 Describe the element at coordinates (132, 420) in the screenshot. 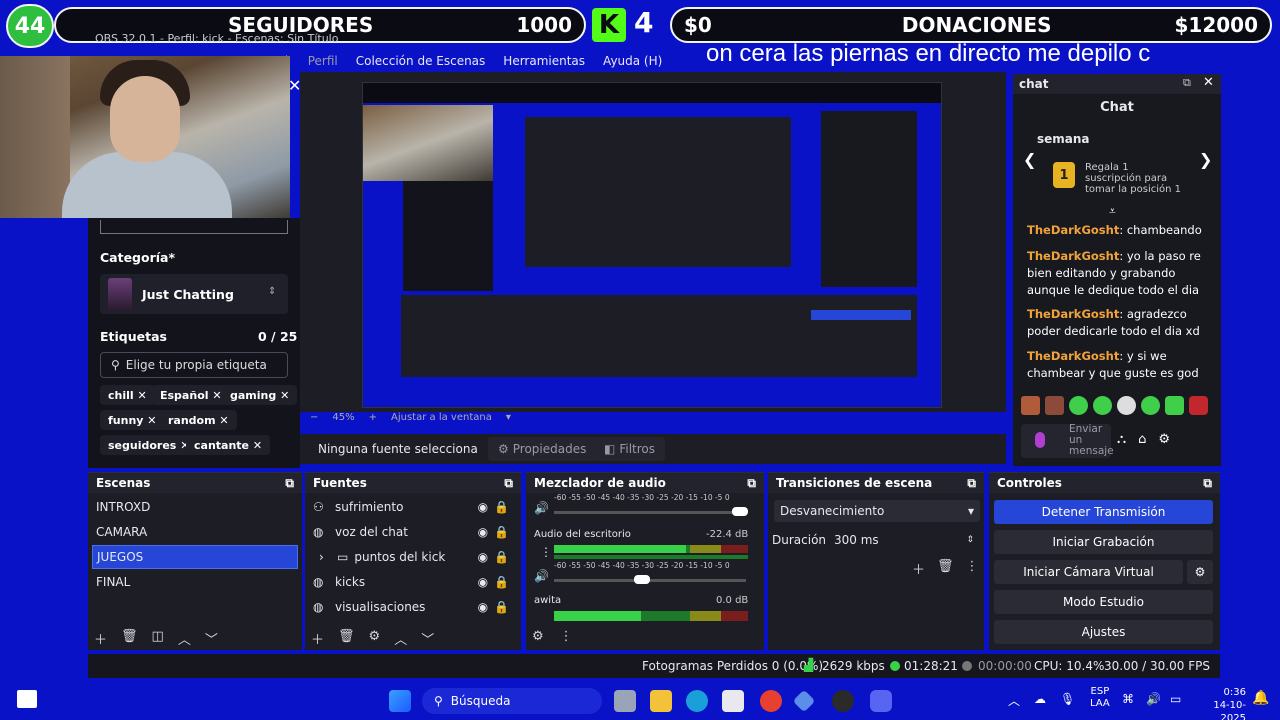

I see `tag-funny: funny ✕` at that location.